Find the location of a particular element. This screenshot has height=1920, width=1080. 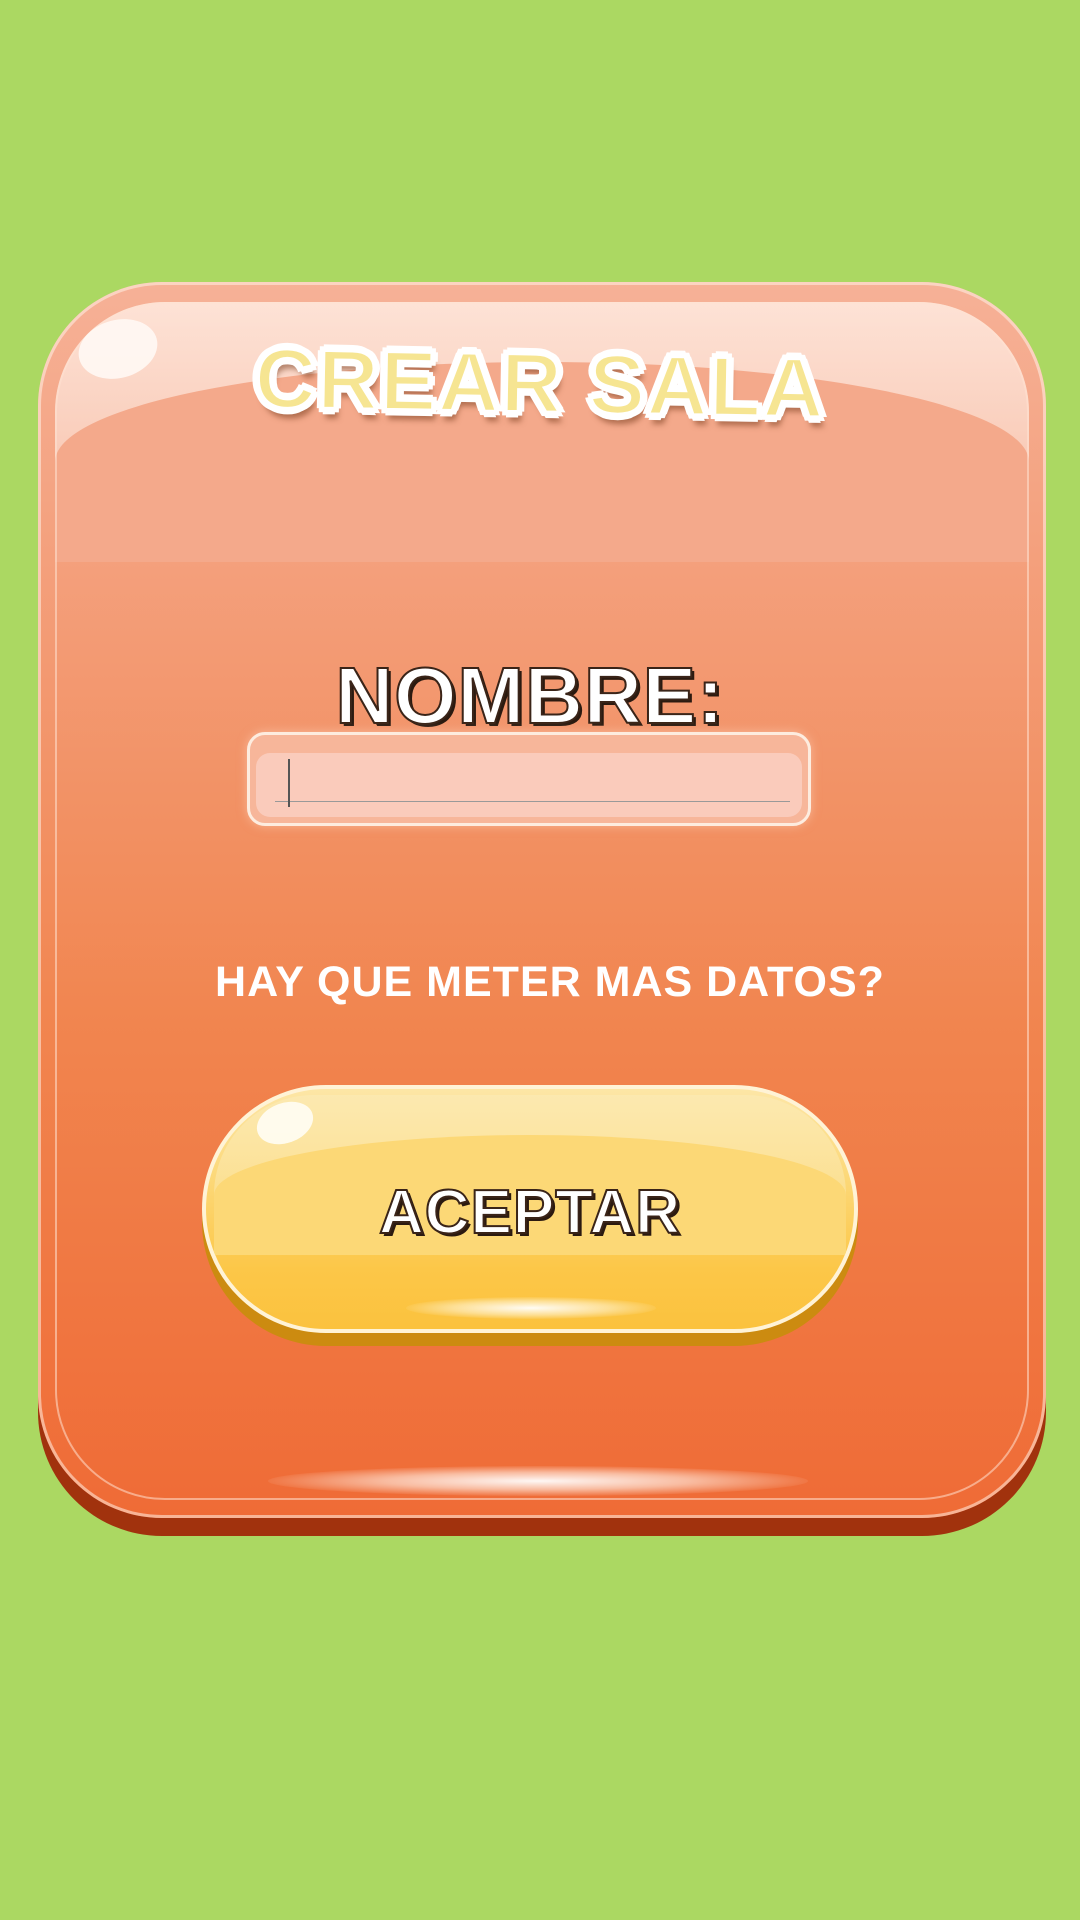

name-input-frame is located at coordinates (529, 779).